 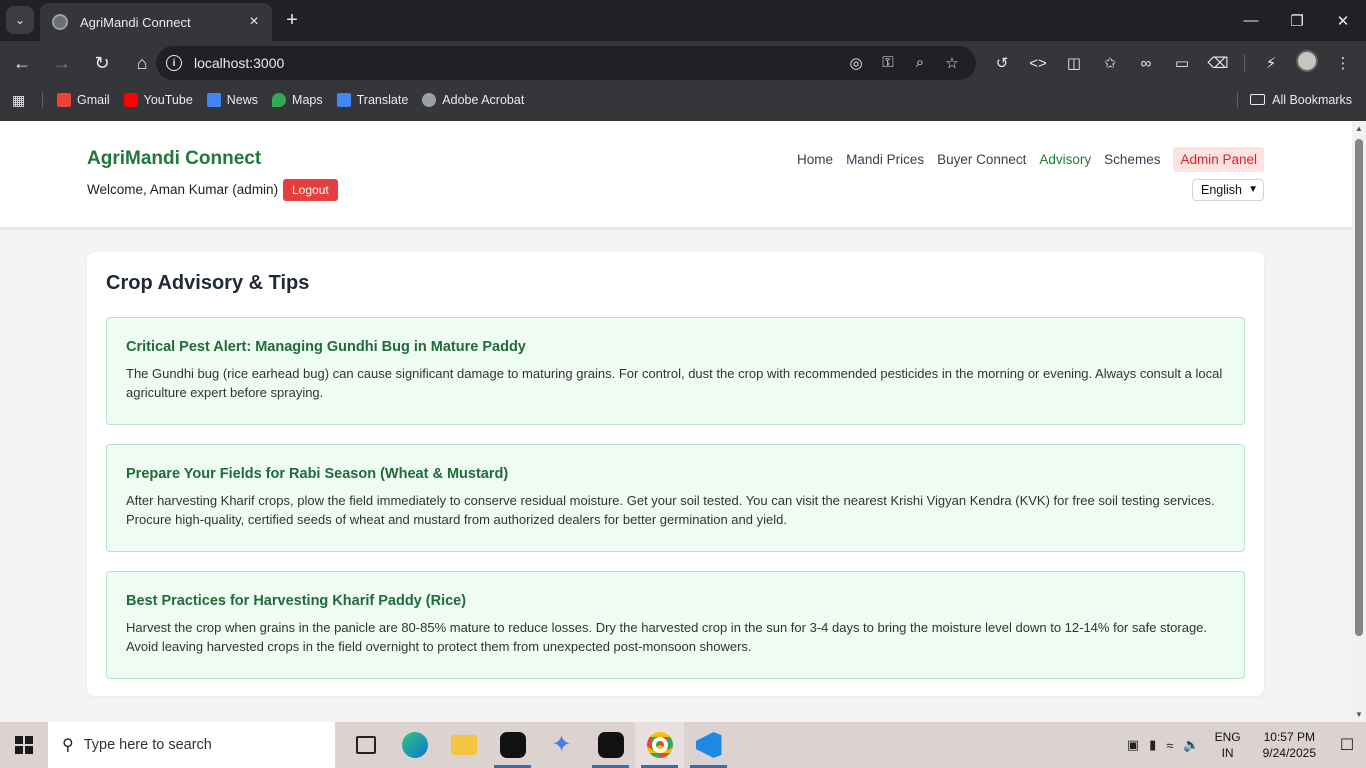 I want to click on search-placeholder: Type here to search, so click(x=147, y=745).